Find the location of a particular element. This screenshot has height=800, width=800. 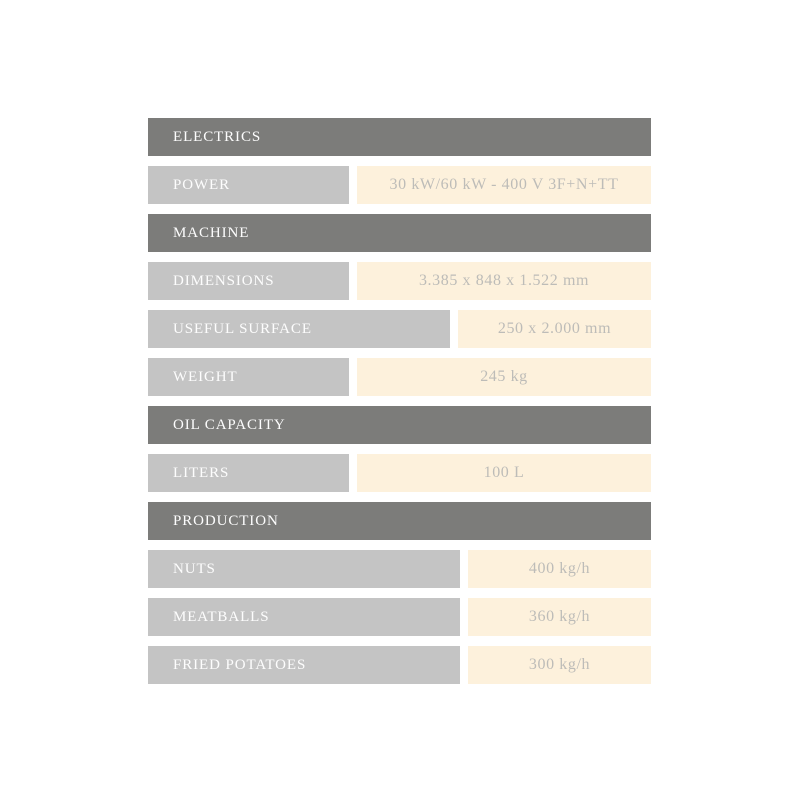

spec-row: NUTS 400 kg/h is located at coordinates (399, 569).